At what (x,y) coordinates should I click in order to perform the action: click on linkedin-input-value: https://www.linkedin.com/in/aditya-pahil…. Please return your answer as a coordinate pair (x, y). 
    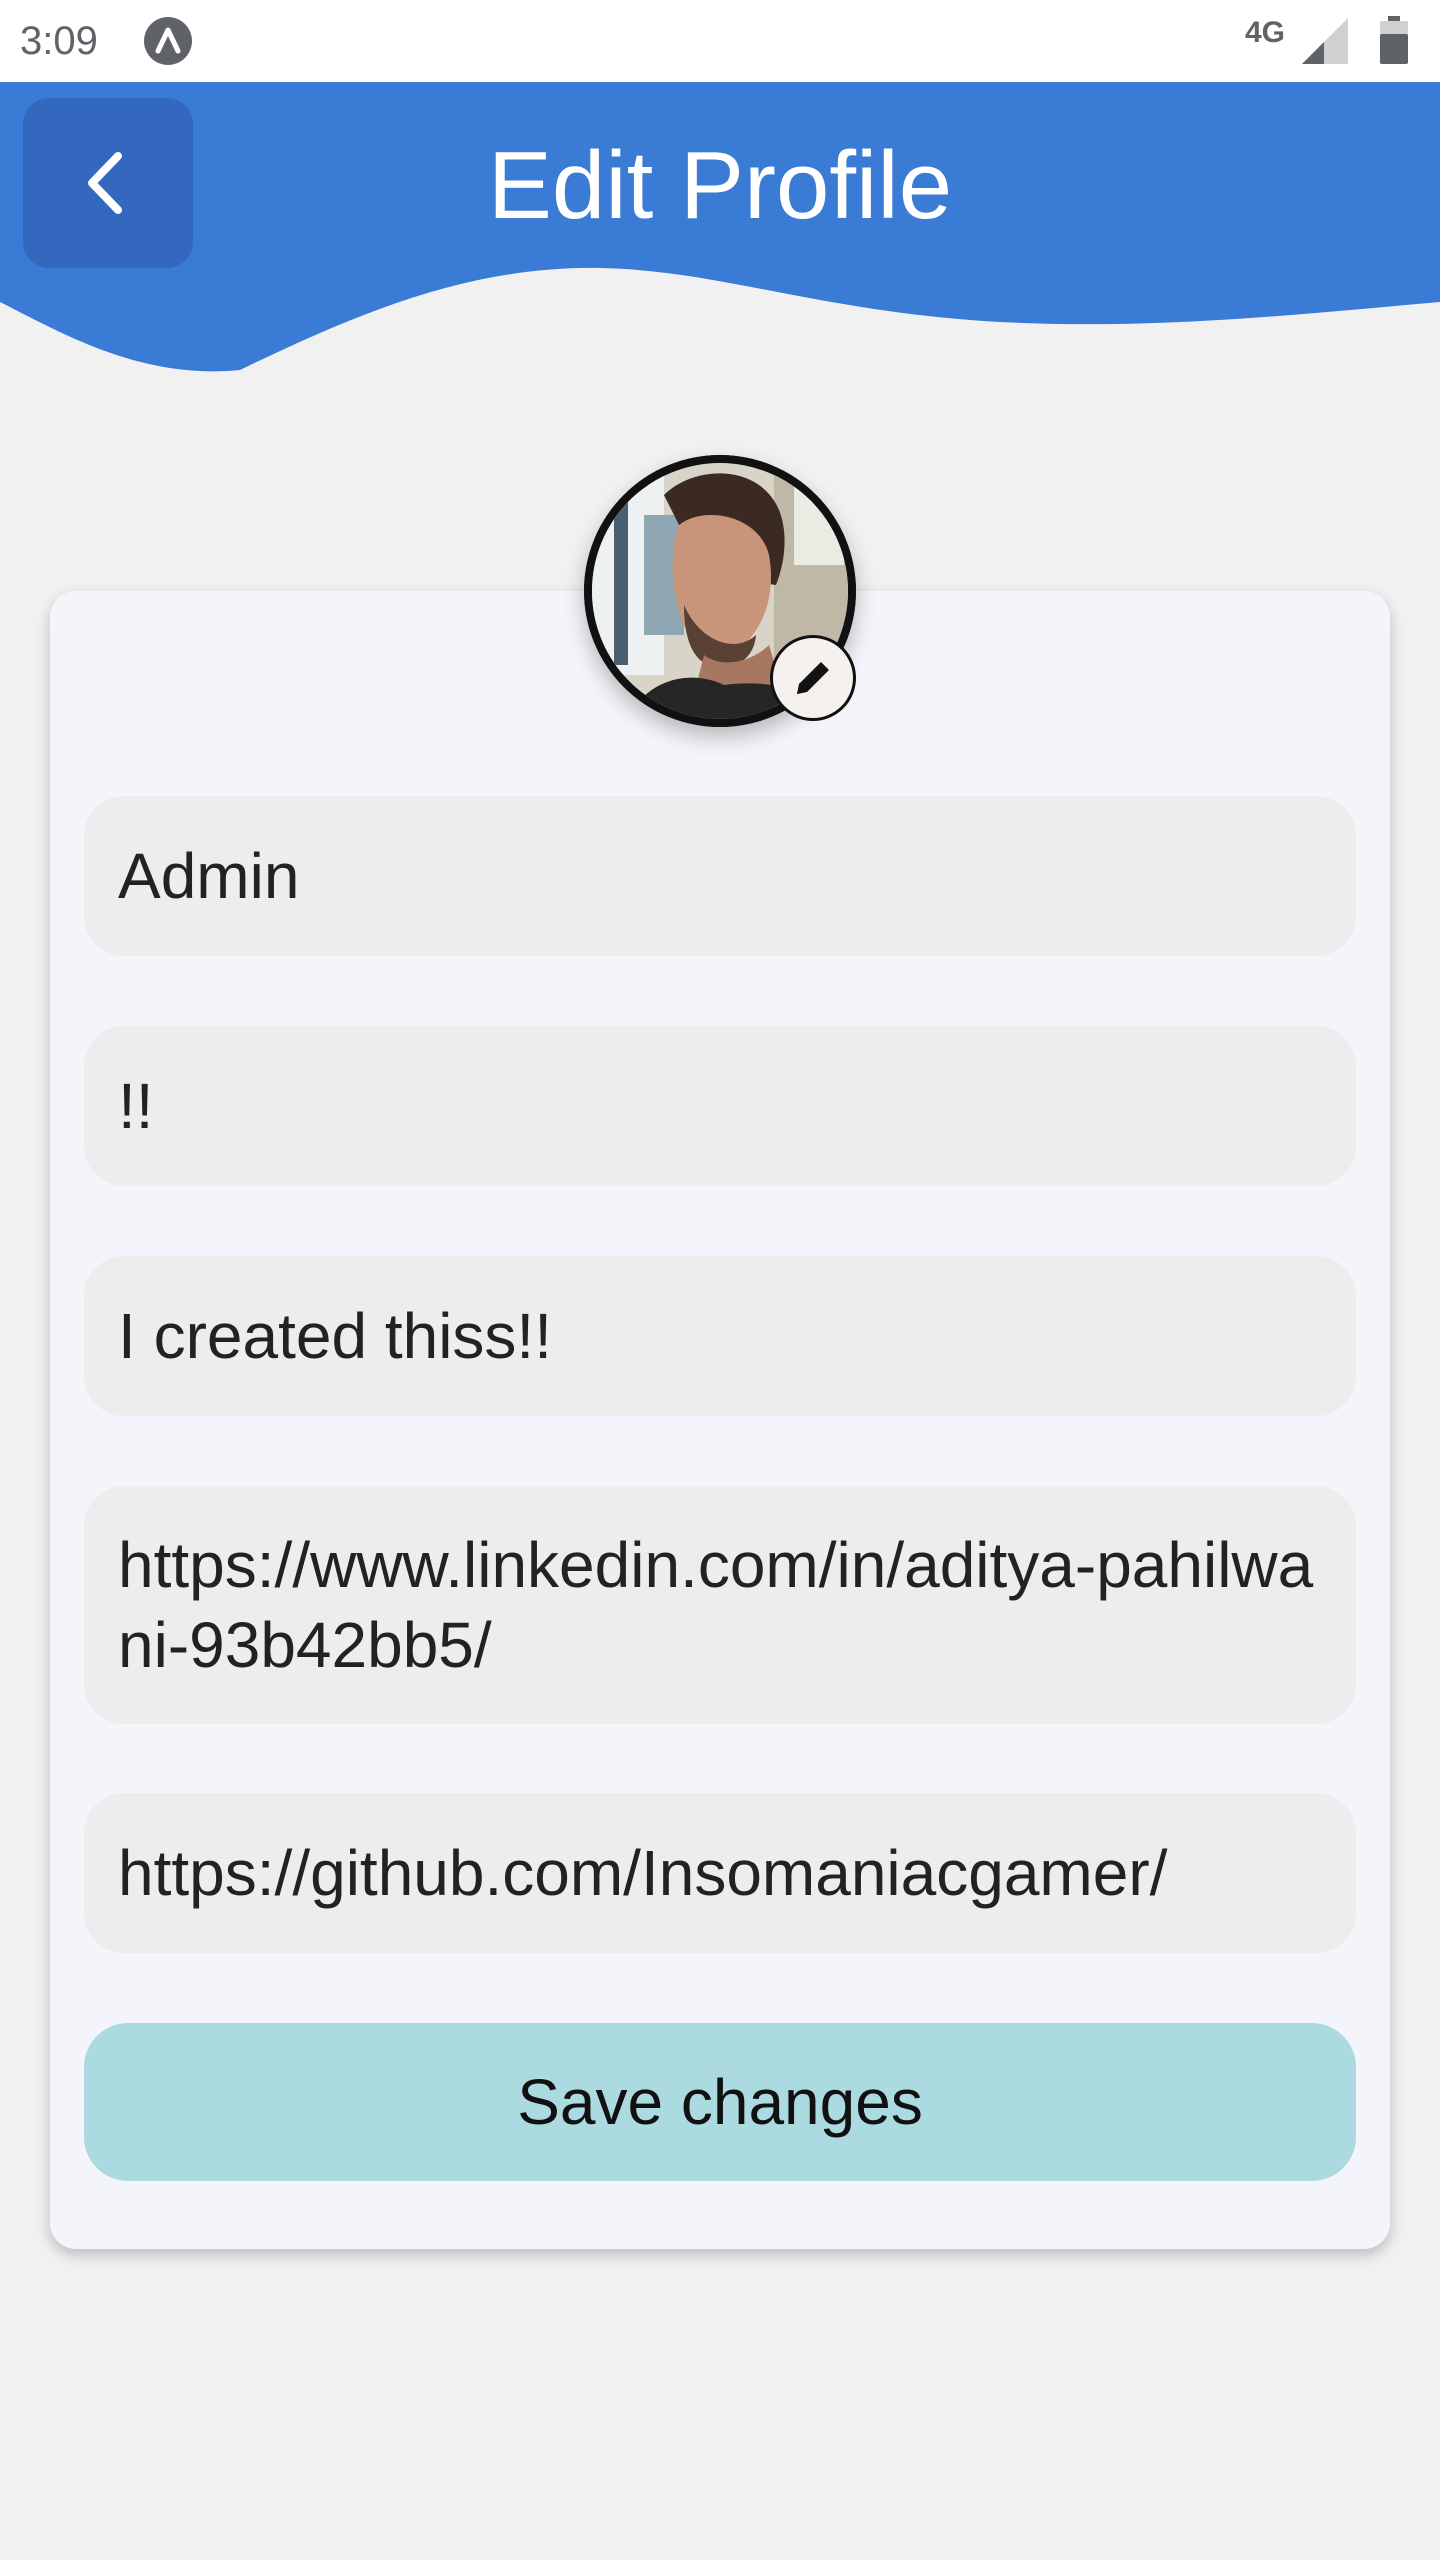
    Looking at the image, I should click on (716, 1605).